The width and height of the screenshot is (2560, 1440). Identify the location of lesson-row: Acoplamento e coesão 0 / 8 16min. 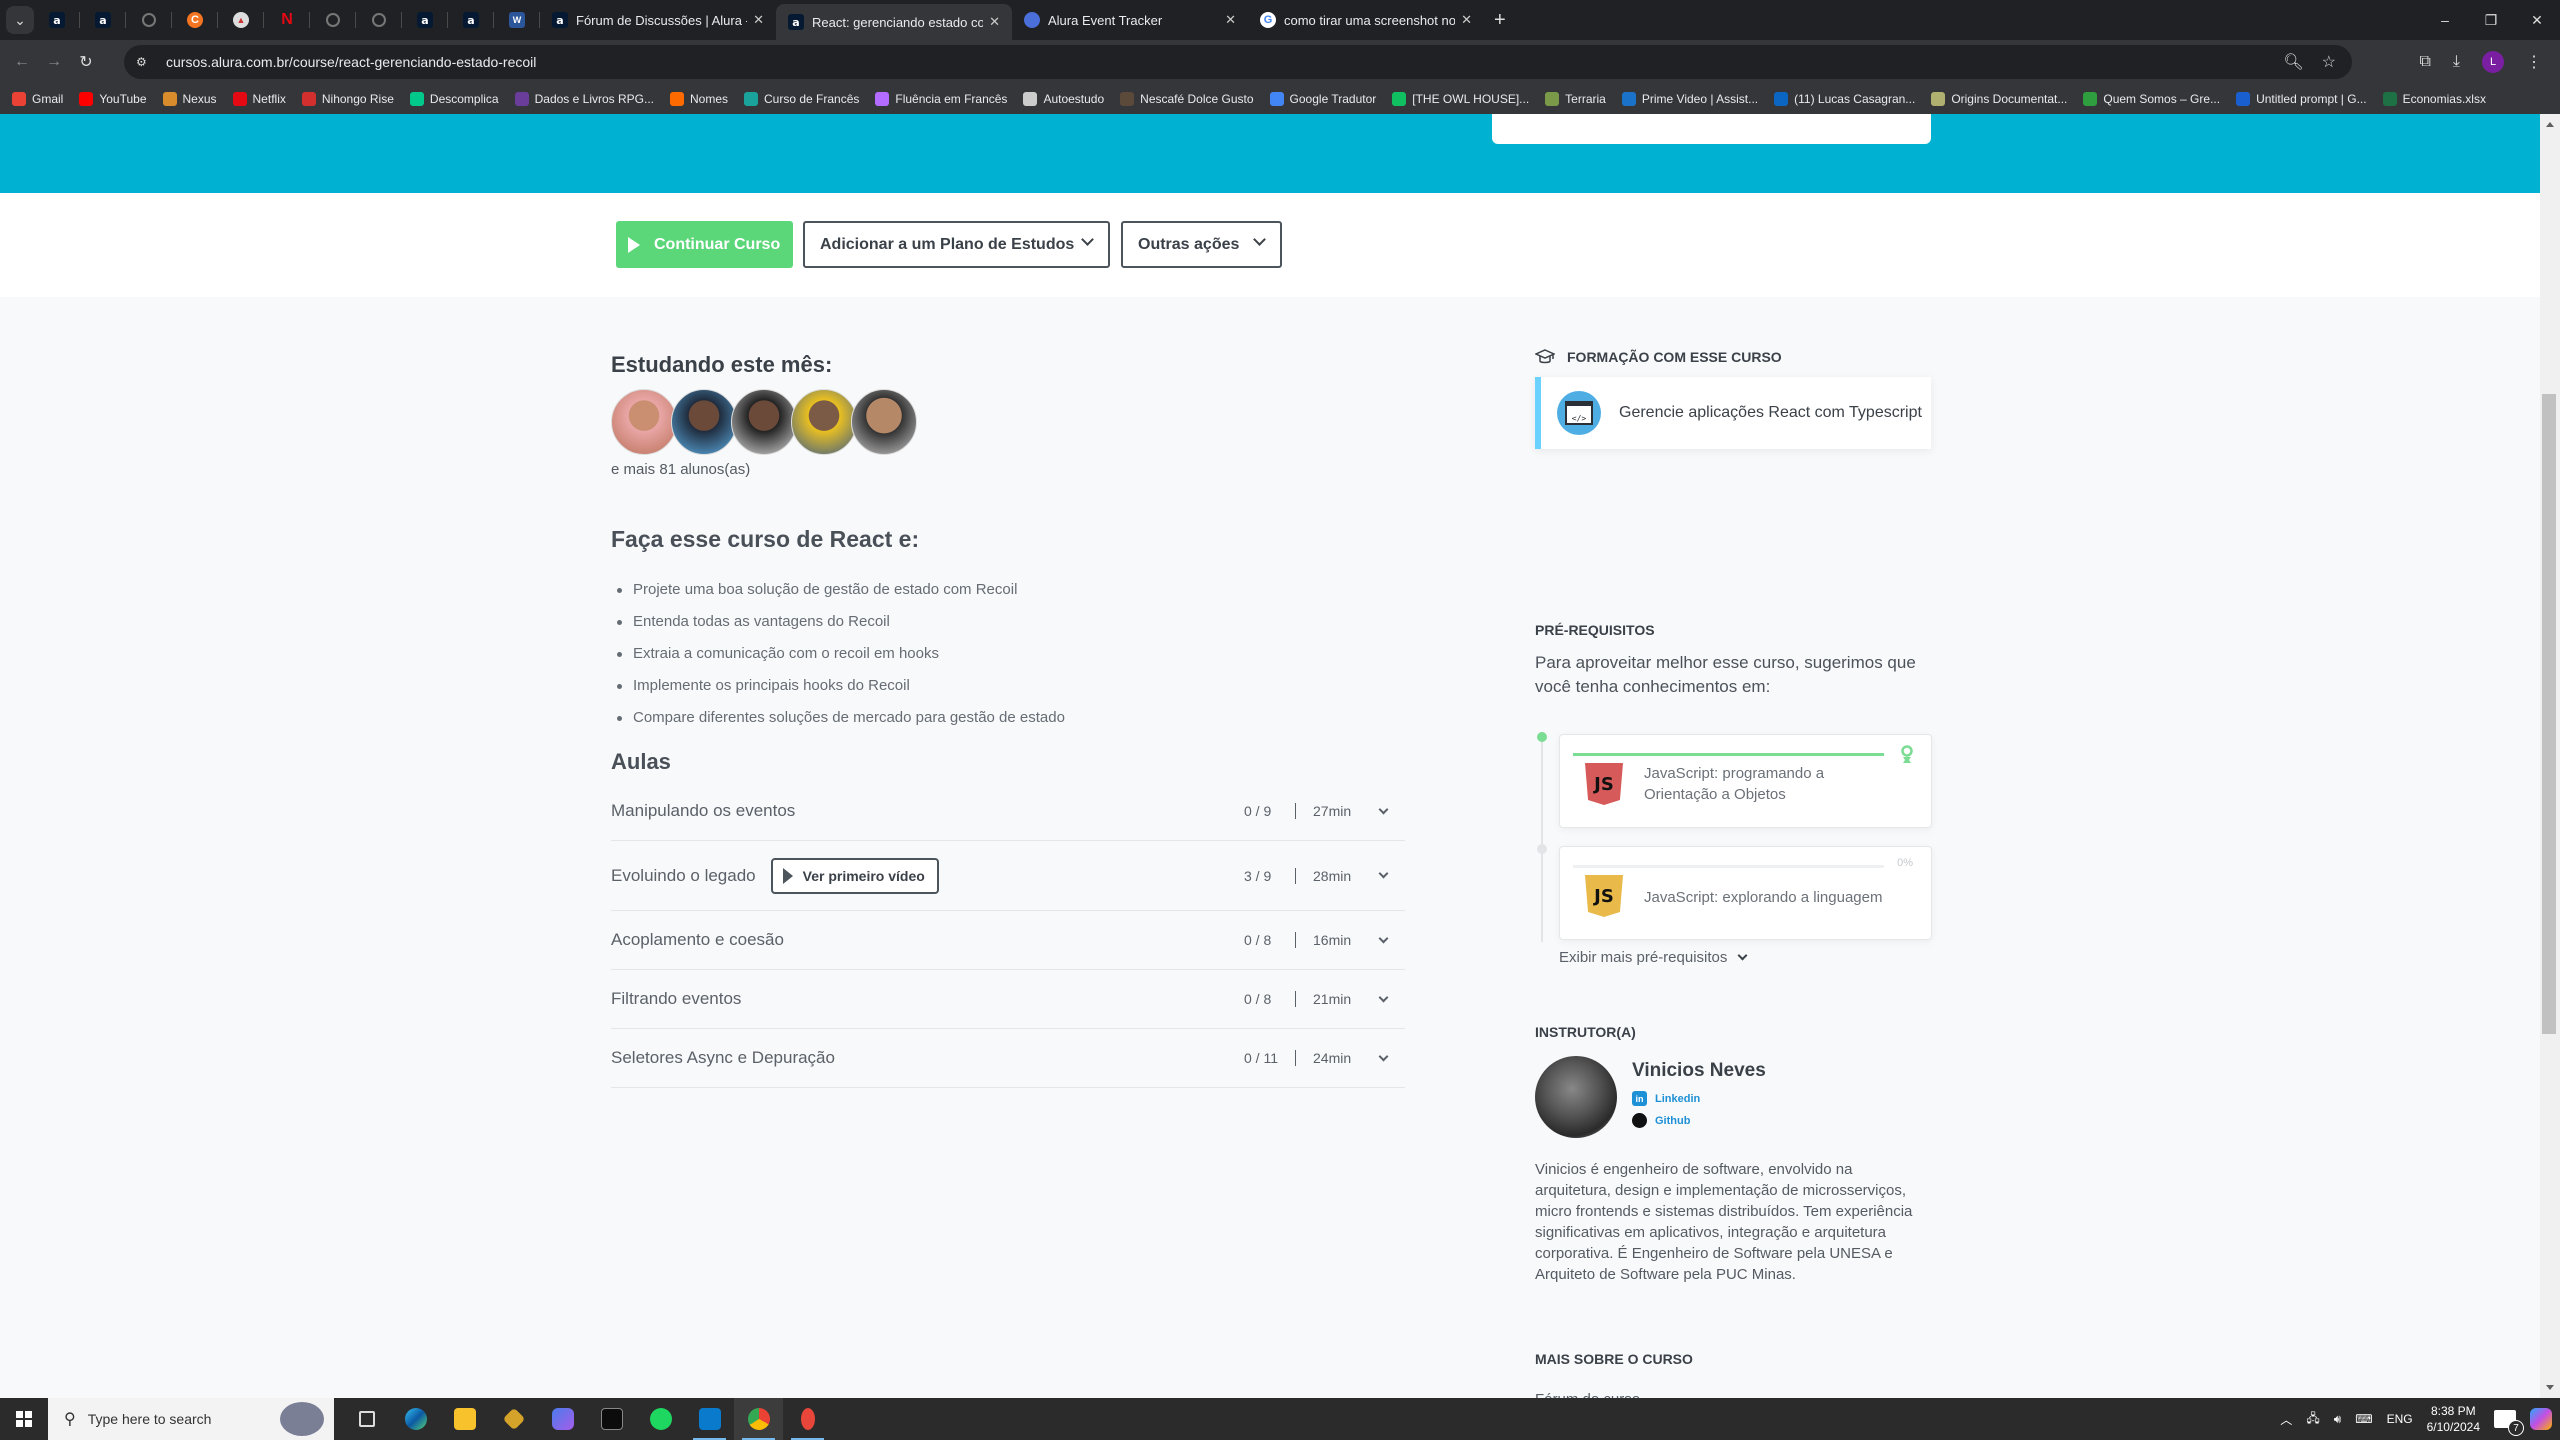
(1008, 940).